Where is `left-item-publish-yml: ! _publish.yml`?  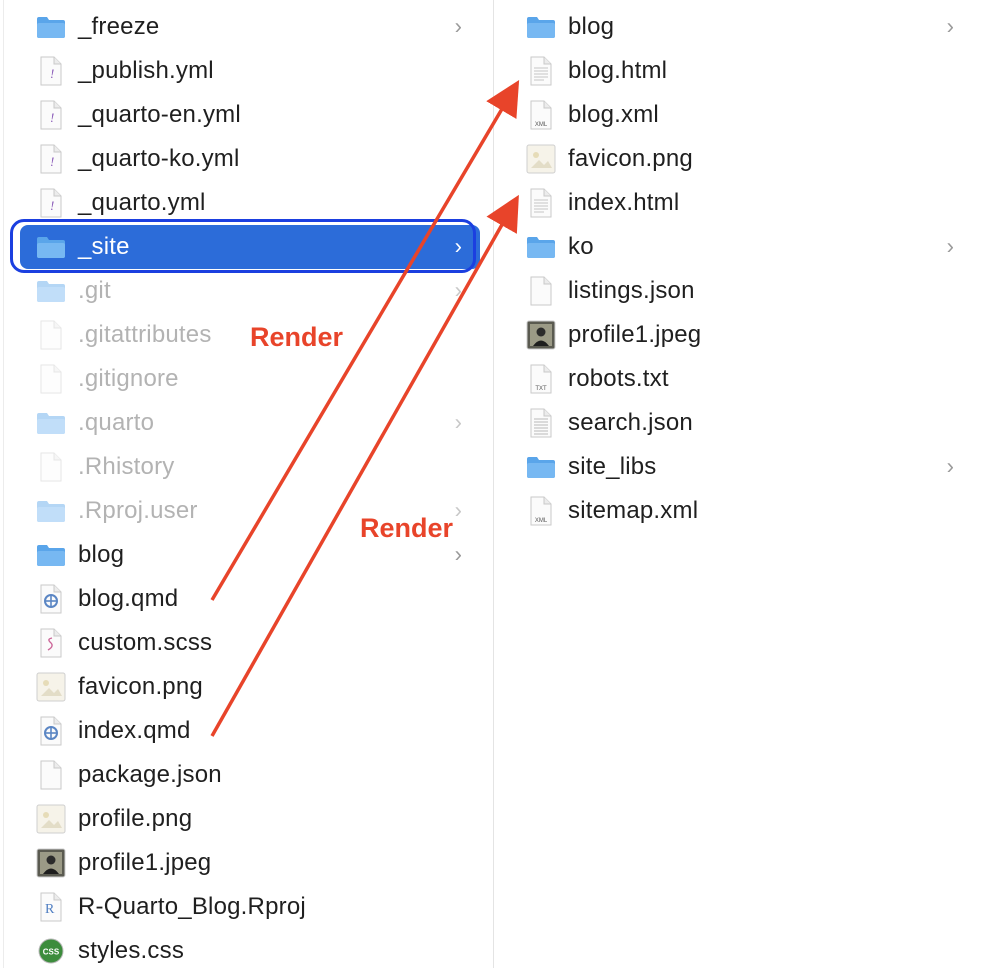
left-item-publish-yml: ! _publish.yml is located at coordinates (250, 71).